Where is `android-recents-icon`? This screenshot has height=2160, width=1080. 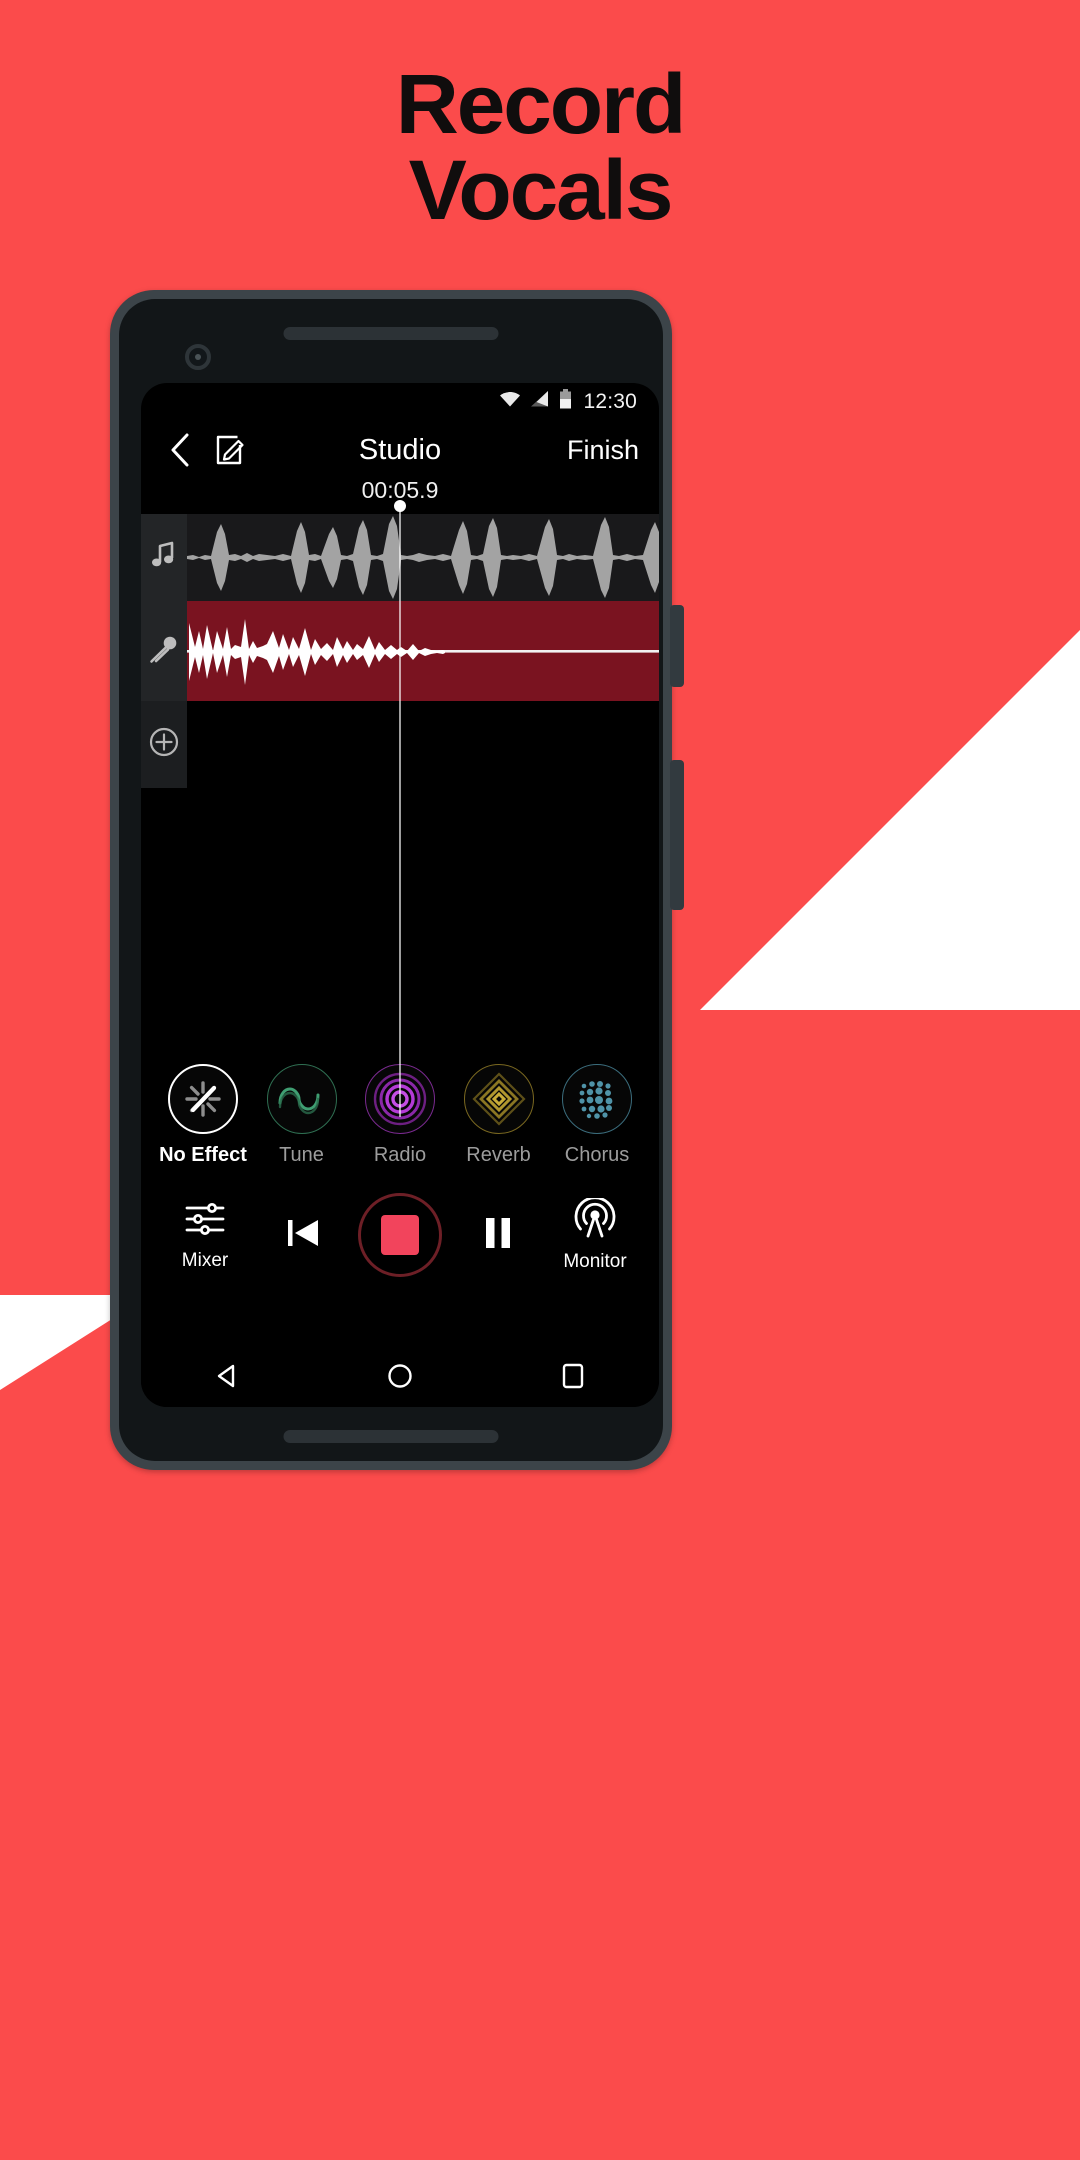 android-recents-icon is located at coordinates (573, 1376).